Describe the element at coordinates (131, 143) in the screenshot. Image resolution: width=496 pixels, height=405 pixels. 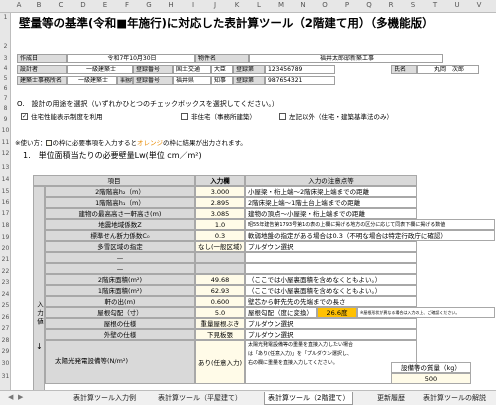
I see `howto-line: ※使い方： の枠に必要事項を入力するとオレンジの枠に結果が出力されます。` at that location.